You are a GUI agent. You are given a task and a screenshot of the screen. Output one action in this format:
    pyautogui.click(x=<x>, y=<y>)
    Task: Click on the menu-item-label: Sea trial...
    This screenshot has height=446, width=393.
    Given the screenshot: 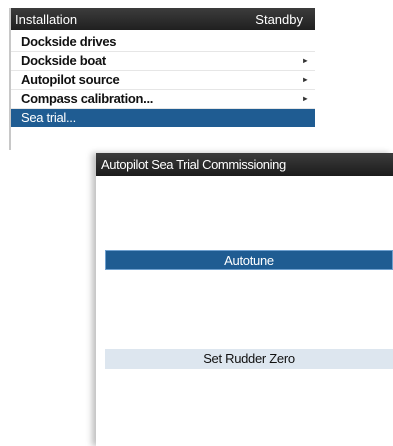 What is the action you would take?
    pyautogui.click(x=48, y=117)
    